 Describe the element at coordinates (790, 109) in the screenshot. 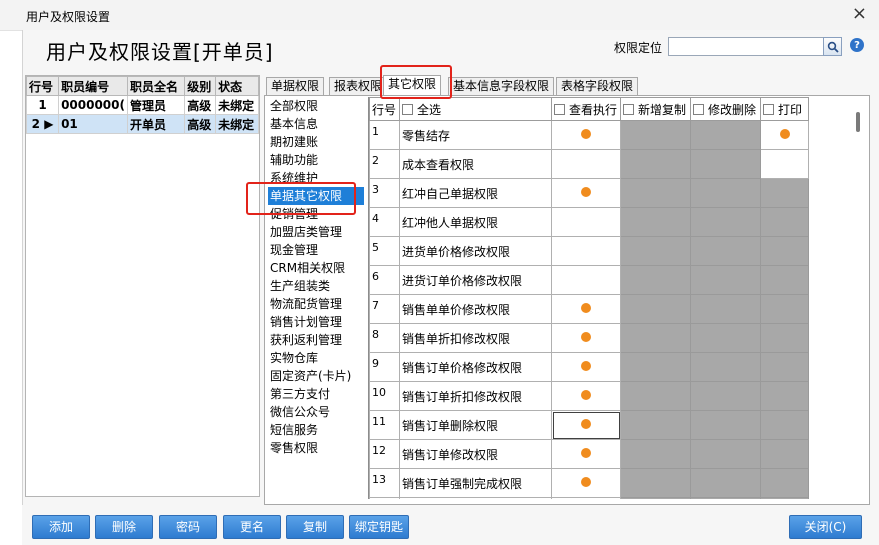

I see `print-label: 打印` at that location.